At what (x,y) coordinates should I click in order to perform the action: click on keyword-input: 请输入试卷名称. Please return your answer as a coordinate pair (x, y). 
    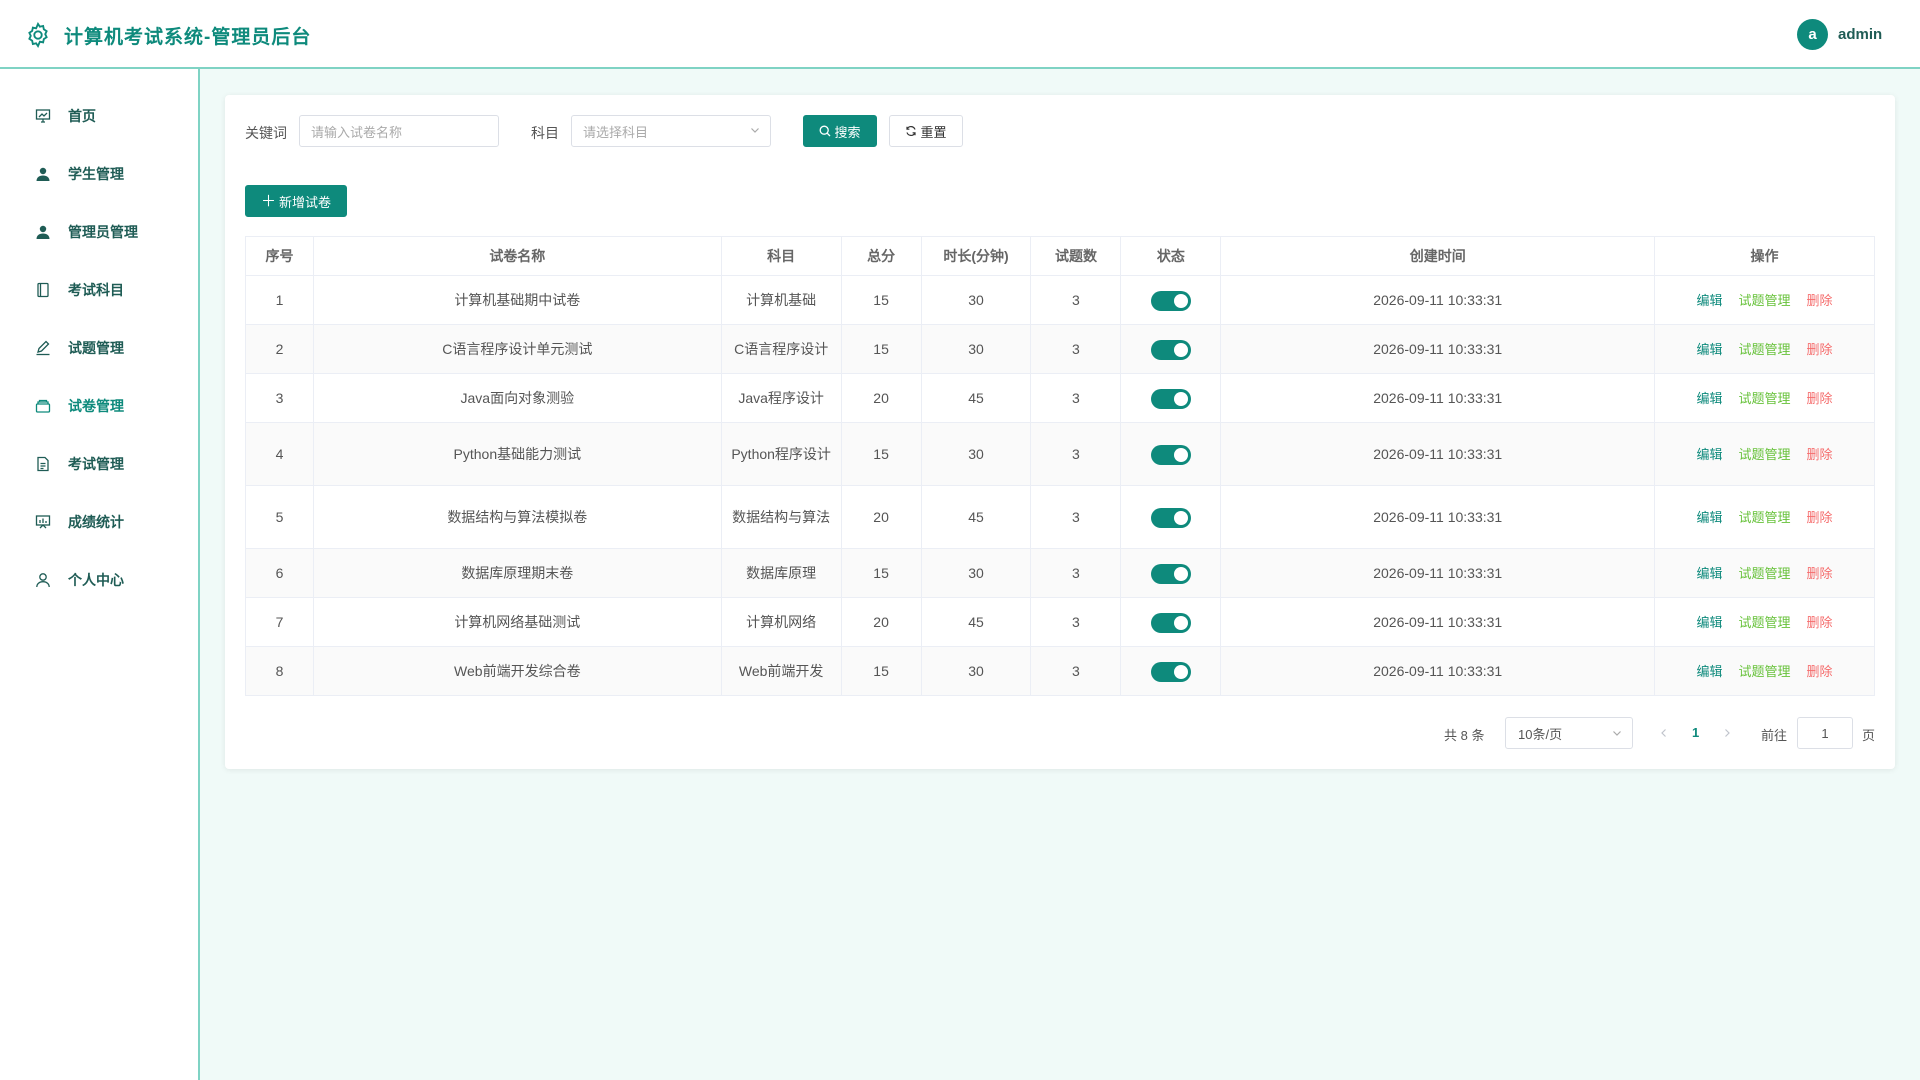
    Looking at the image, I should click on (399, 131).